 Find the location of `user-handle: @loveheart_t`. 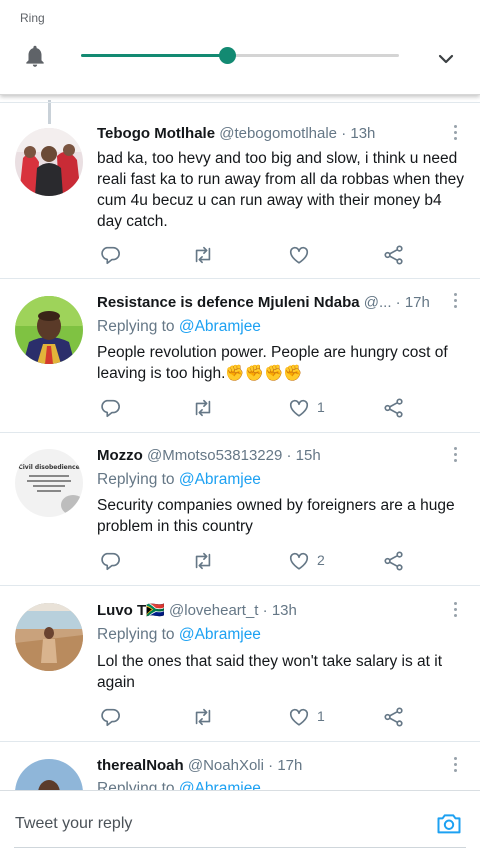

user-handle: @loveheart_t is located at coordinates (213, 610).